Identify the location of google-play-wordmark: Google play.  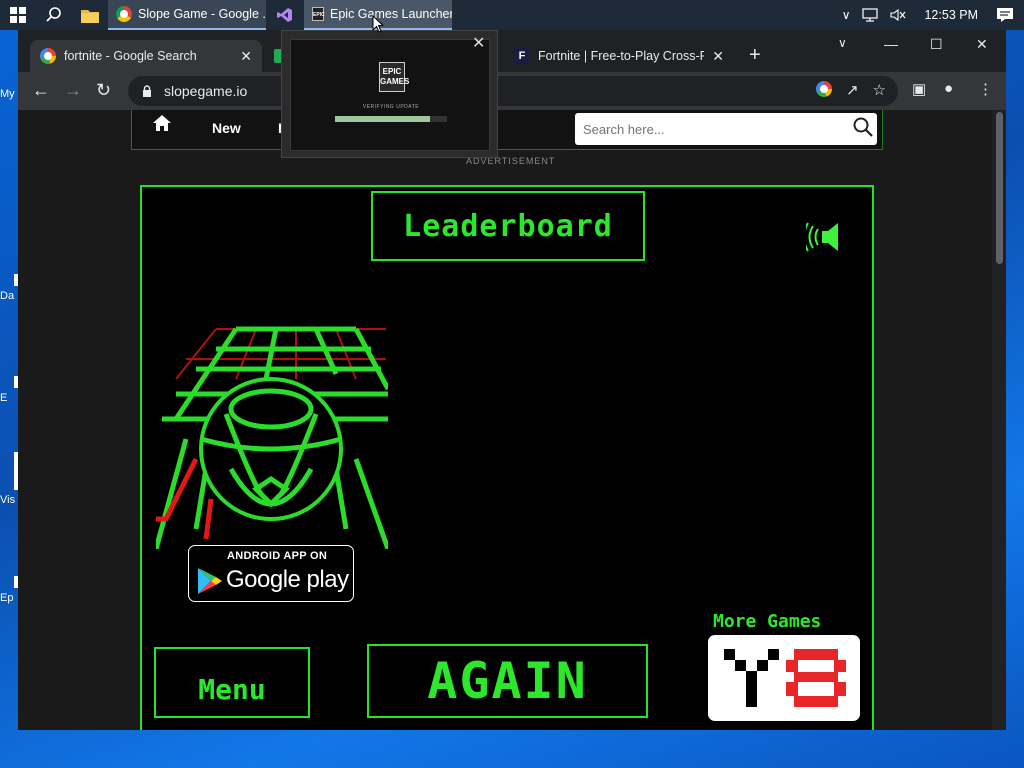
(287, 579).